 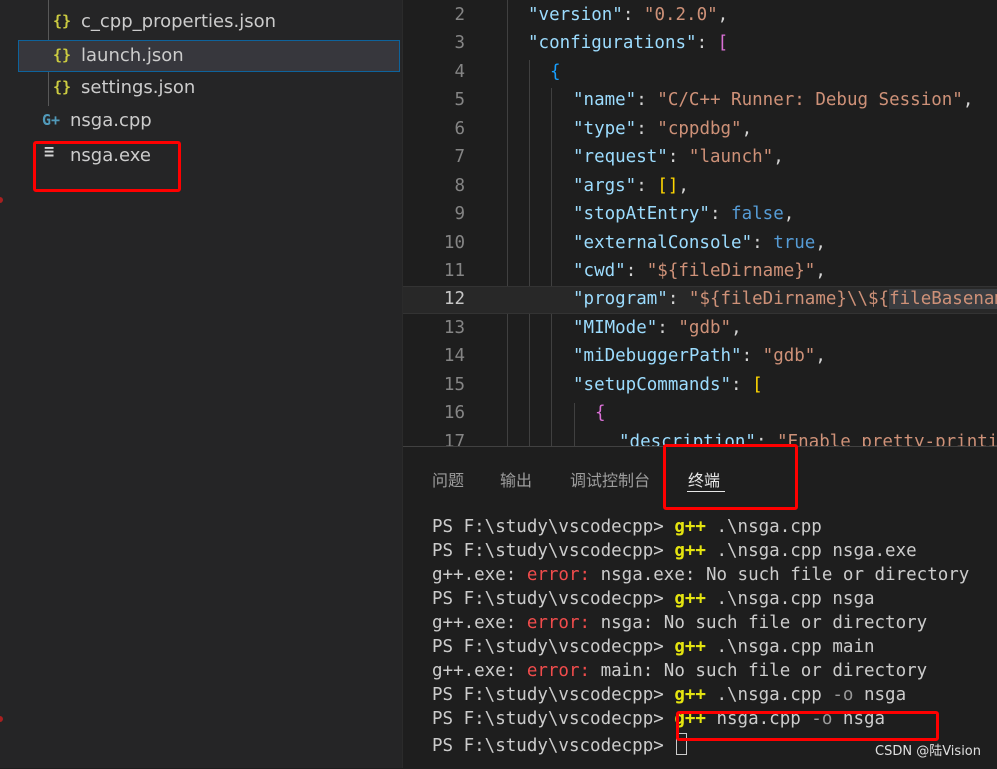 What do you see at coordinates (700, 130) in the screenshot?
I see `code-line: 6 "type": "cppdbg",` at bounding box center [700, 130].